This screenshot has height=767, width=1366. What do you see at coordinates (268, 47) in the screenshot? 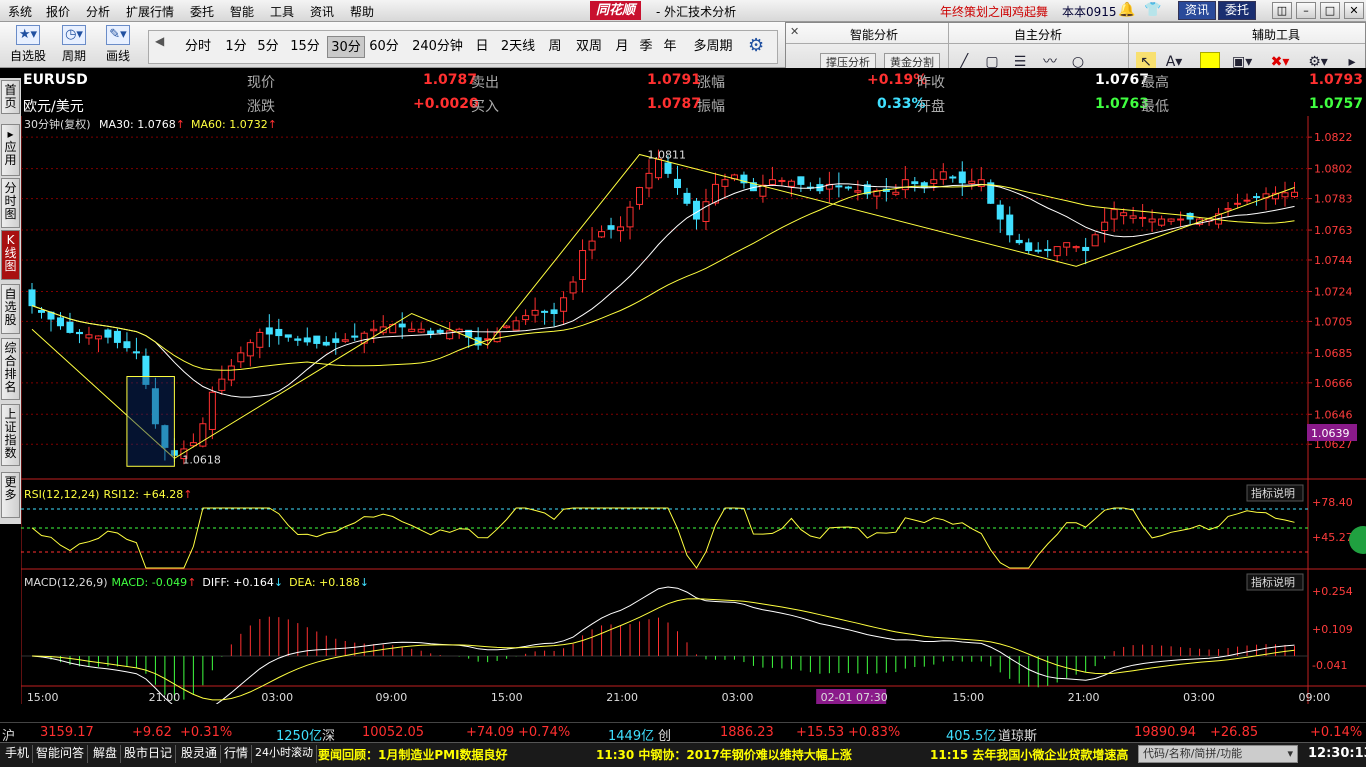
I see `period-5m: 5分` at bounding box center [268, 47].